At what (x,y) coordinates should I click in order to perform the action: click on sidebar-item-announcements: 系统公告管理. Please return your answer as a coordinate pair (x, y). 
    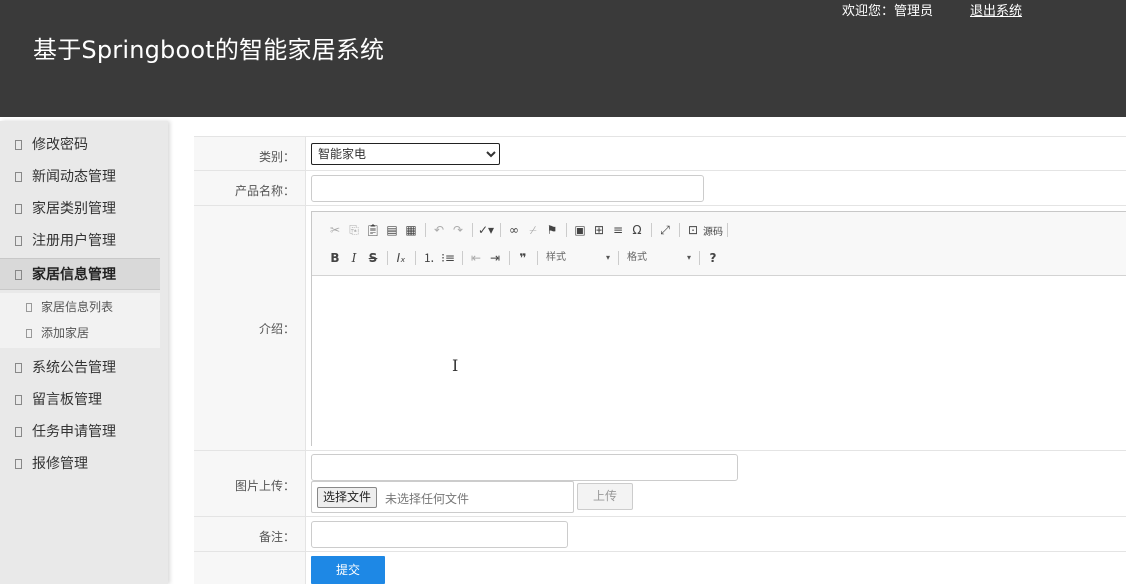
    Looking at the image, I should click on (80, 368).